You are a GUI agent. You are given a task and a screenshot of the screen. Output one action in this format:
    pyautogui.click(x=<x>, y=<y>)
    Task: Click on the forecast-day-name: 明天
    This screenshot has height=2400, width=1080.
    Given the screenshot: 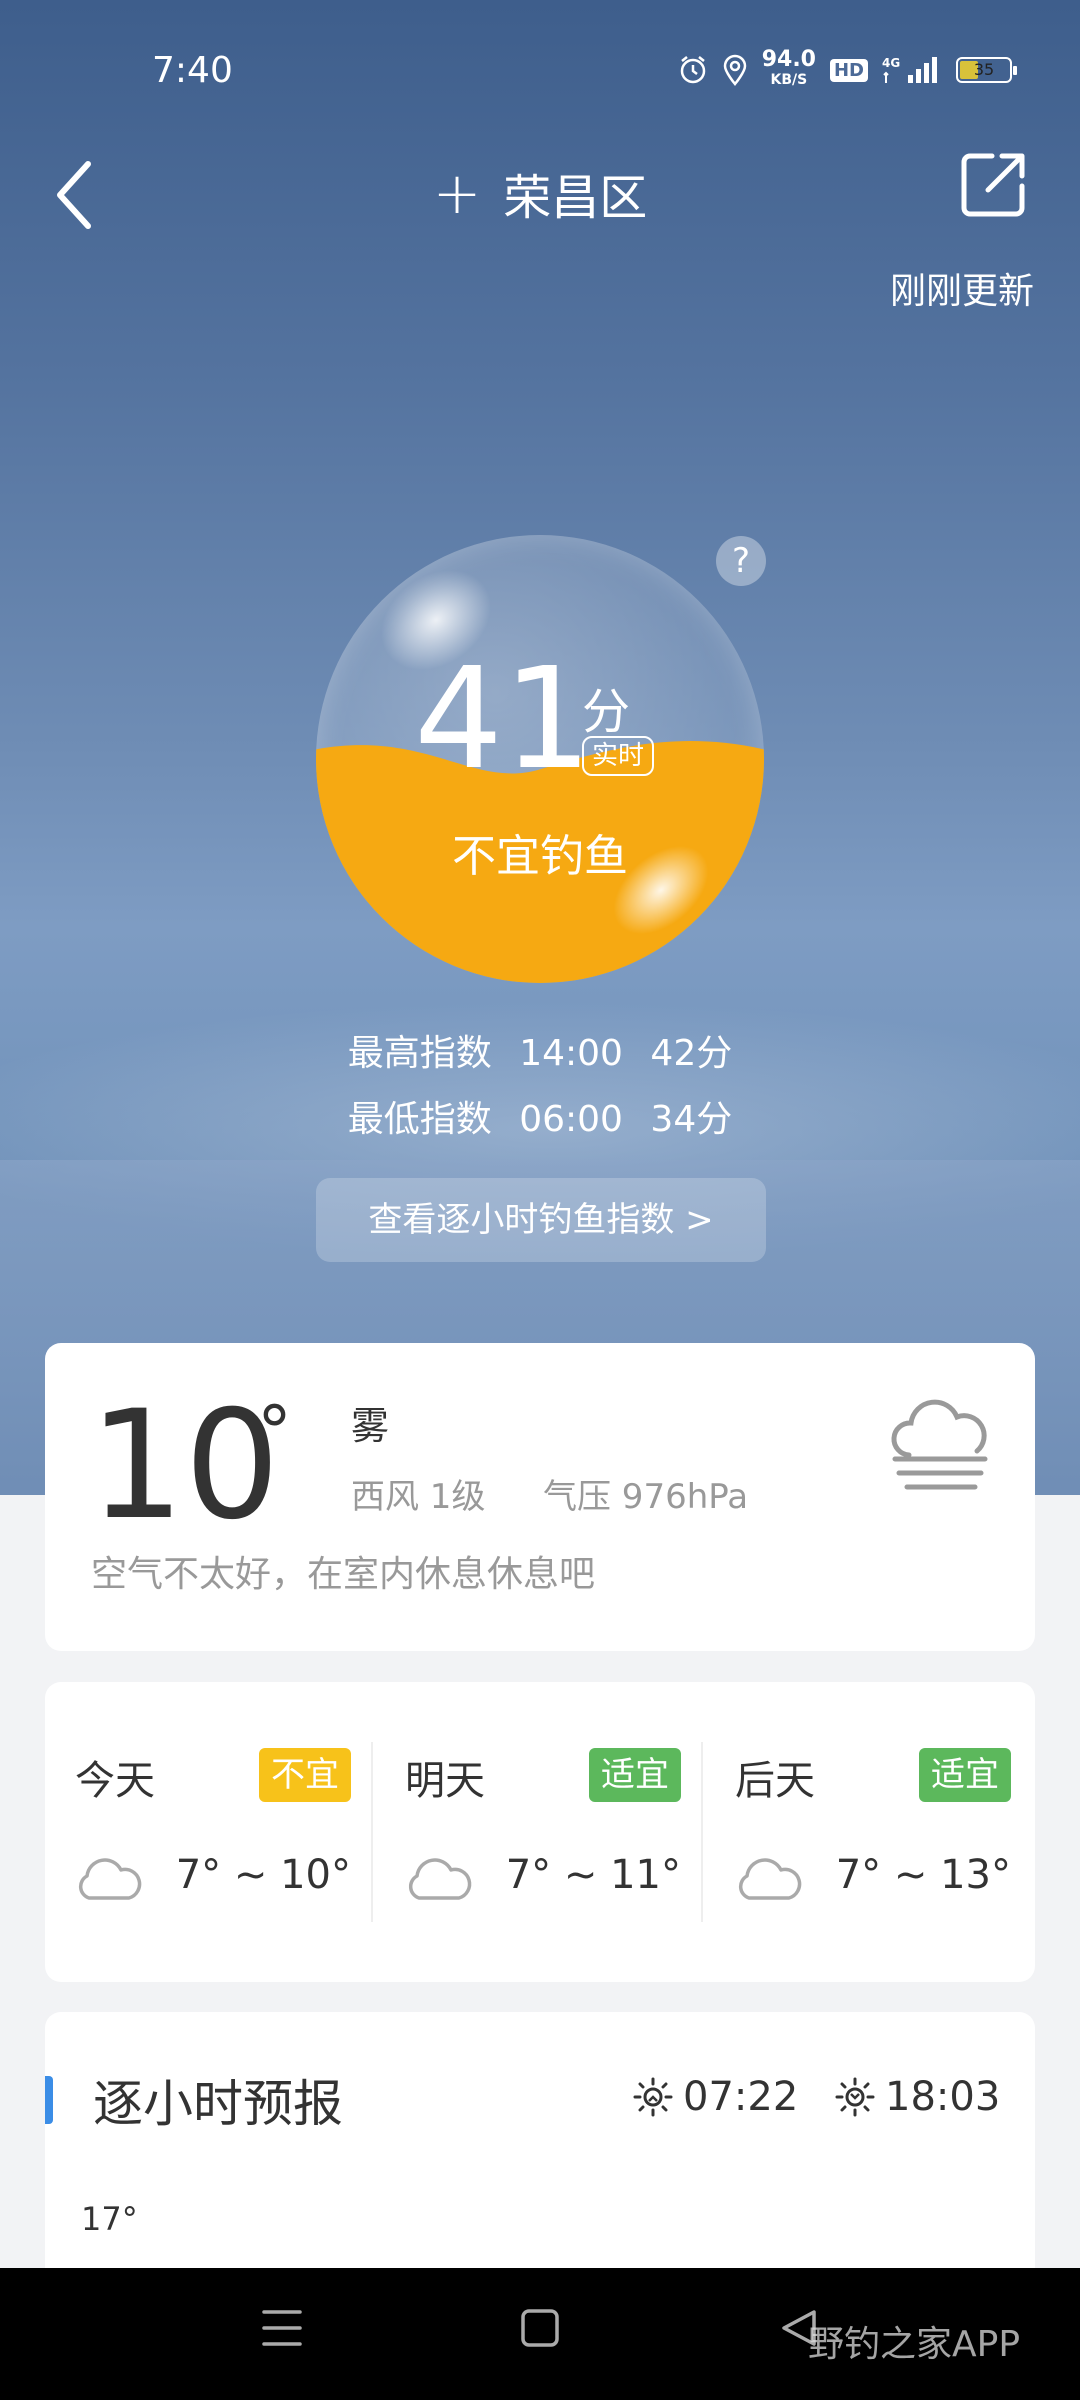 What is the action you would take?
    pyautogui.click(x=445, y=1781)
    